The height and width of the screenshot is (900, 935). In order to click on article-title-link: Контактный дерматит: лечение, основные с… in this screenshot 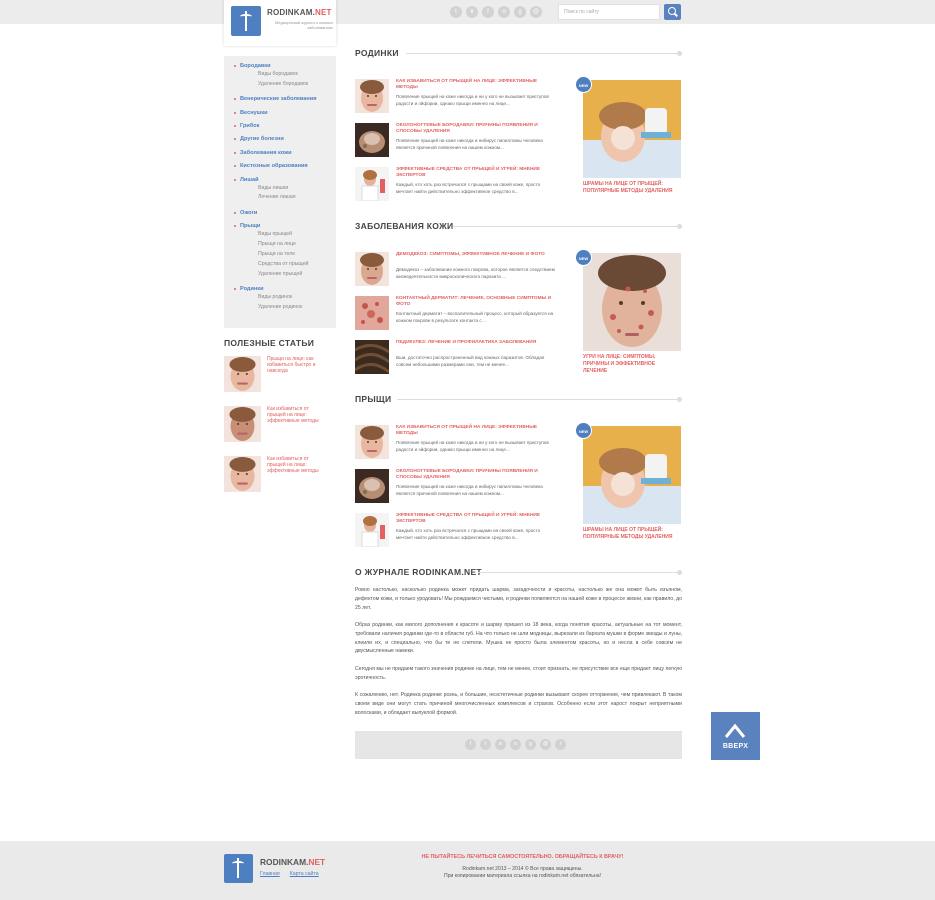, I will do `click(476, 302)`.